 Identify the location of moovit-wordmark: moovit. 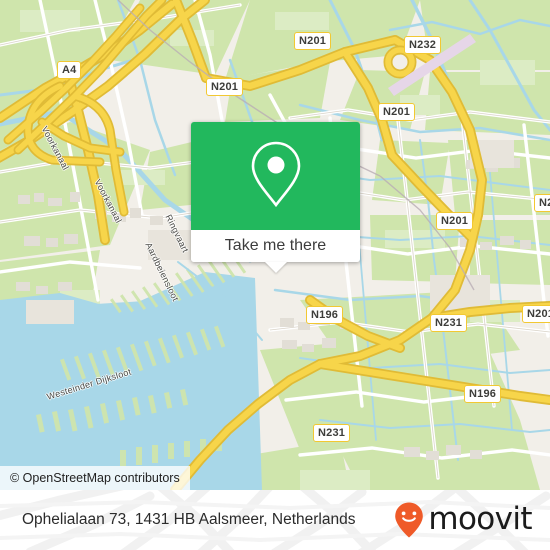
(480, 518).